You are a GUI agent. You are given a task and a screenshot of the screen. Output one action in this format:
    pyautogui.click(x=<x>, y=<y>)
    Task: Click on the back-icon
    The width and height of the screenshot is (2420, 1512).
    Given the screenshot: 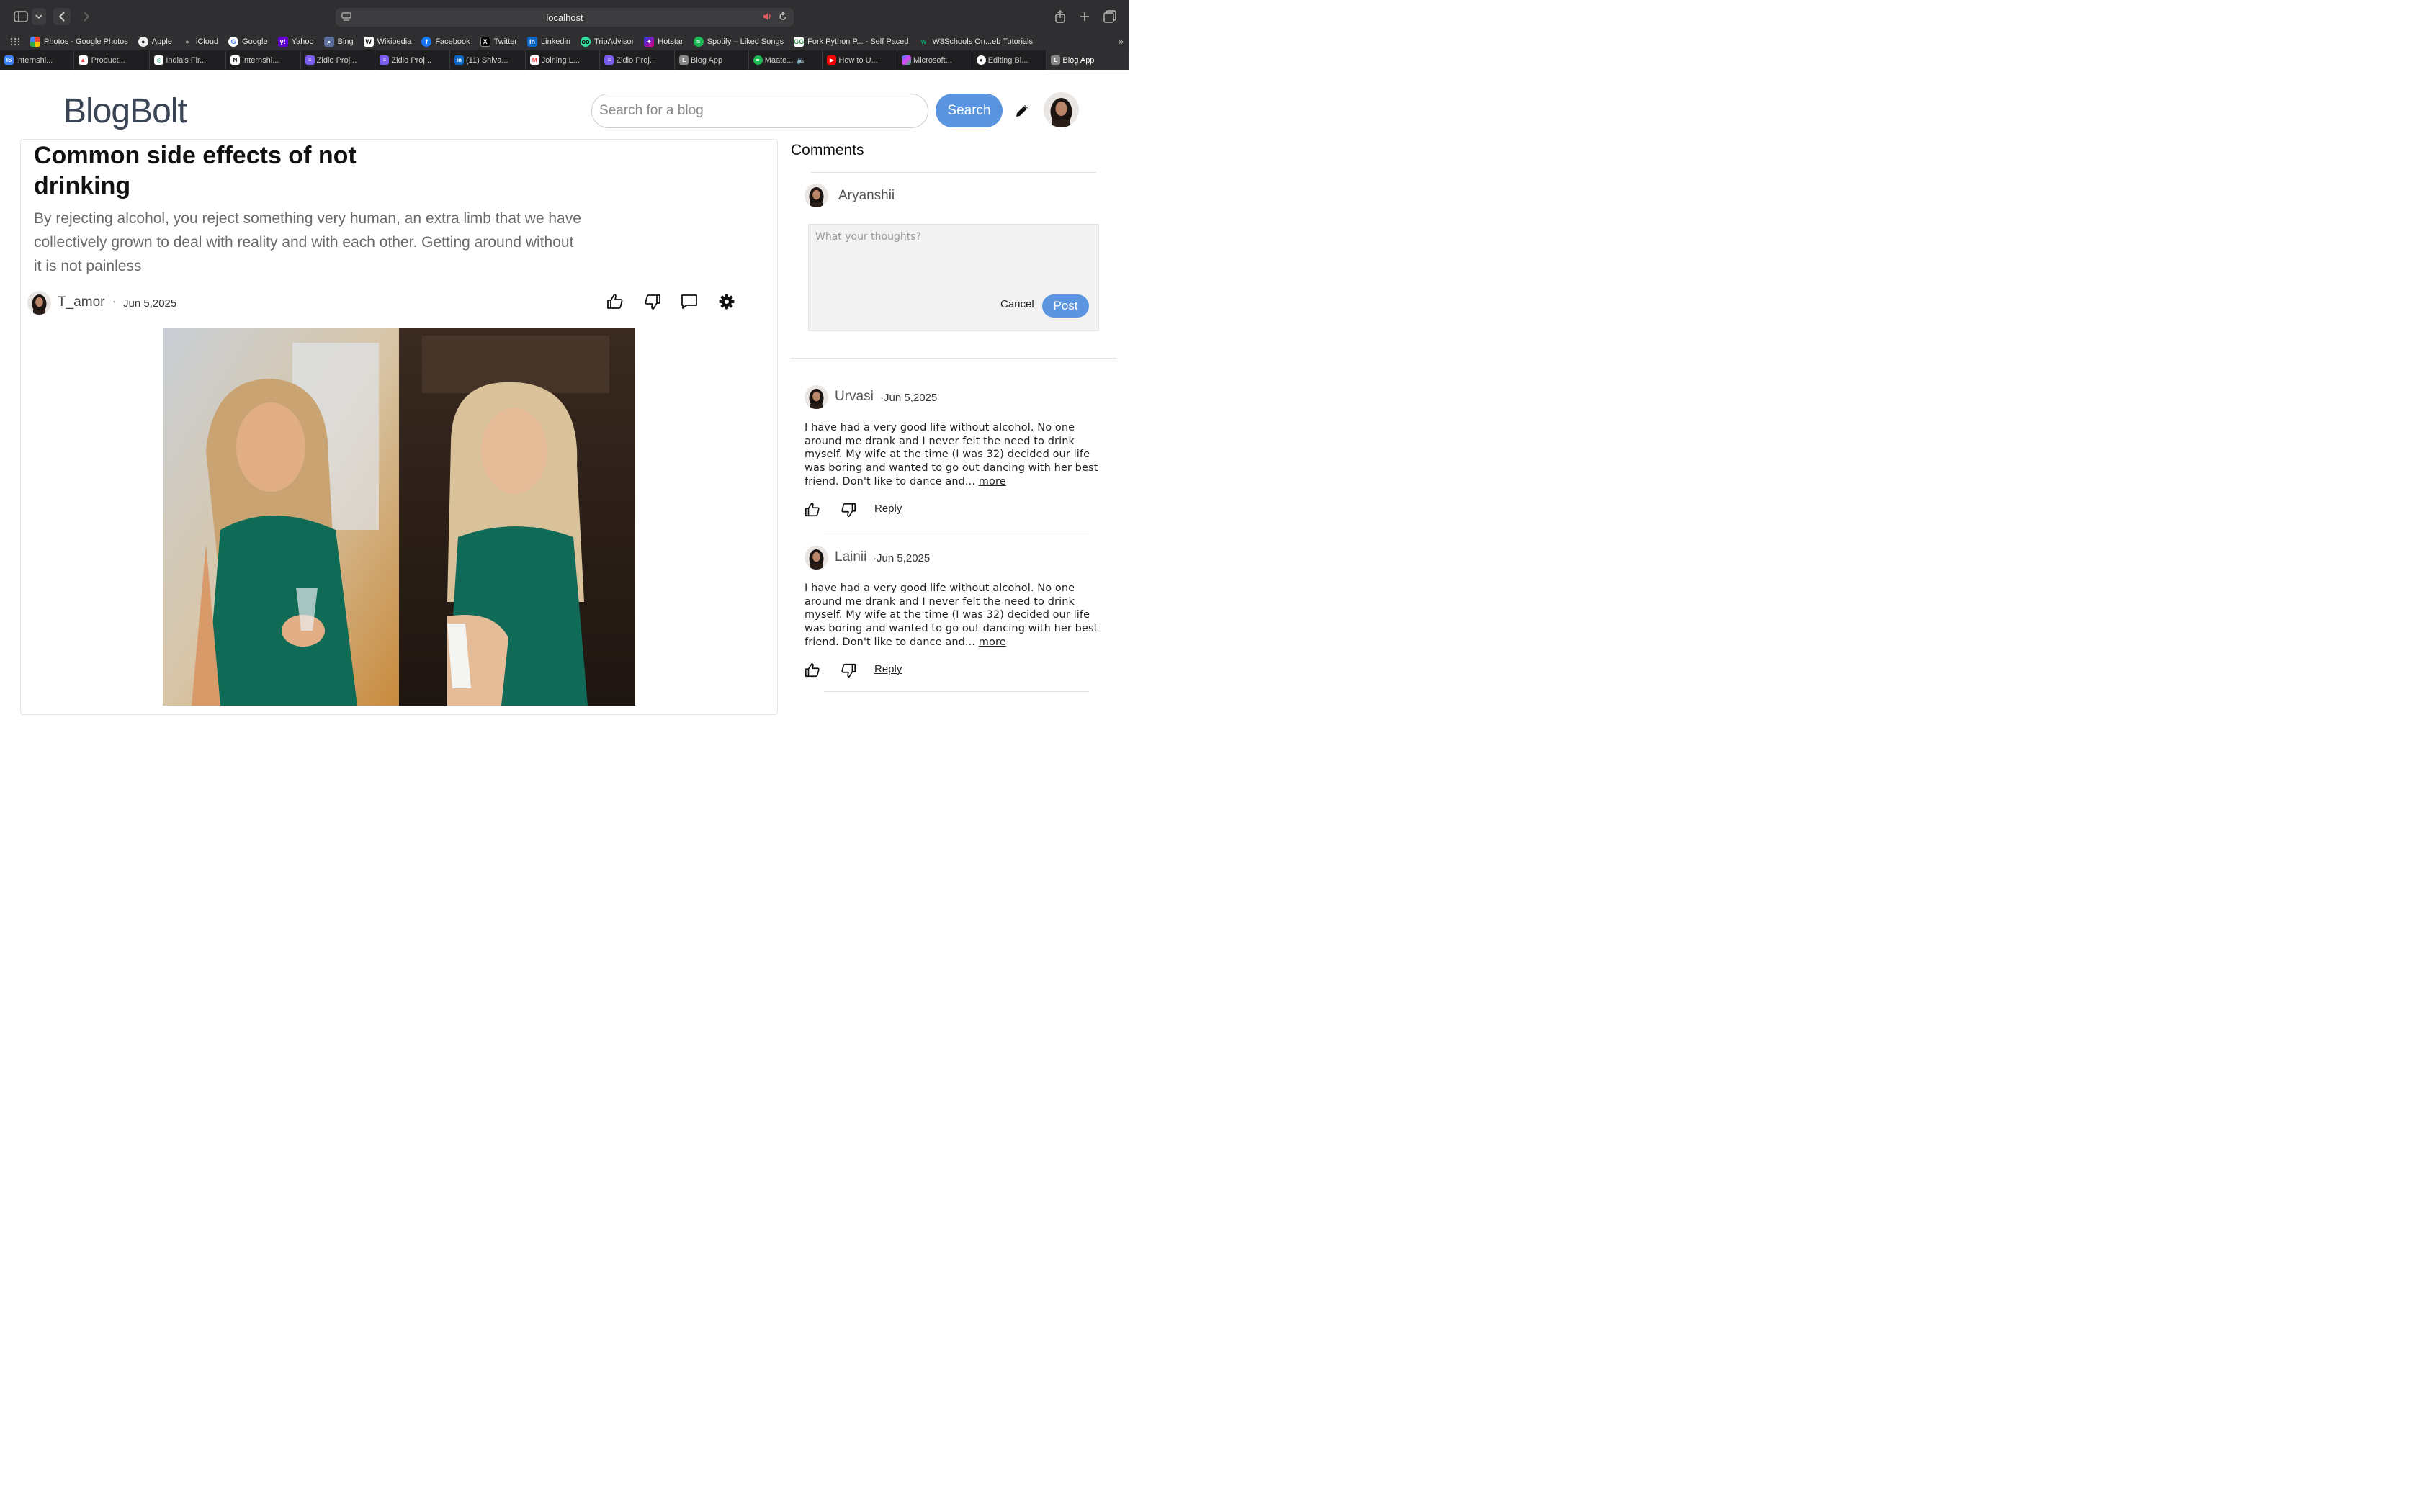 What is the action you would take?
    pyautogui.click(x=62, y=16)
    